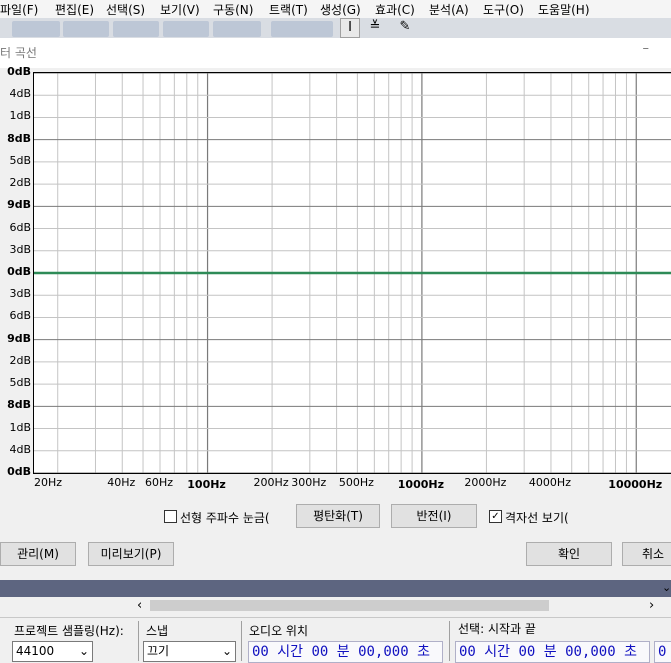 The width and height of the screenshot is (671, 663). I want to click on track-area, so click(335, 588).